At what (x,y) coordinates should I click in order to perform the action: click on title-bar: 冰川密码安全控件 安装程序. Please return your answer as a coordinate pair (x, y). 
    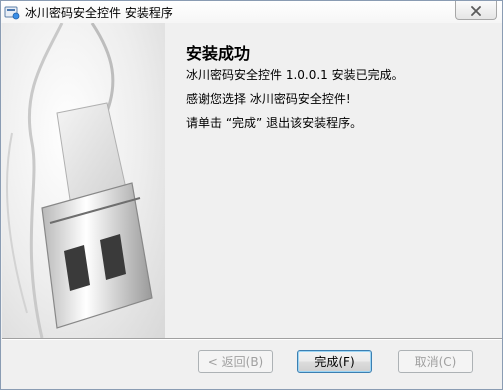
    Looking at the image, I should click on (251, 12).